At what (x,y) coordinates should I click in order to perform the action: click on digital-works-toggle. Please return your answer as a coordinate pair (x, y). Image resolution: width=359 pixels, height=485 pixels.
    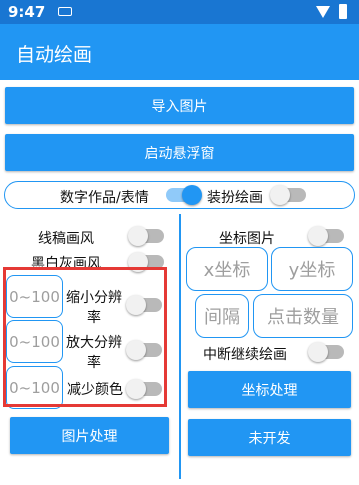
    Looking at the image, I should click on (184, 195).